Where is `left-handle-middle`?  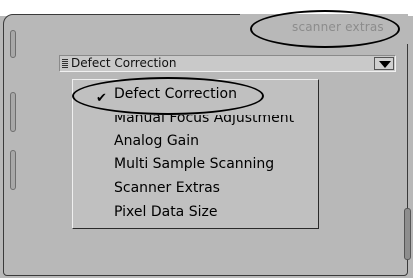 left-handle-middle is located at coordinates (13, 112).